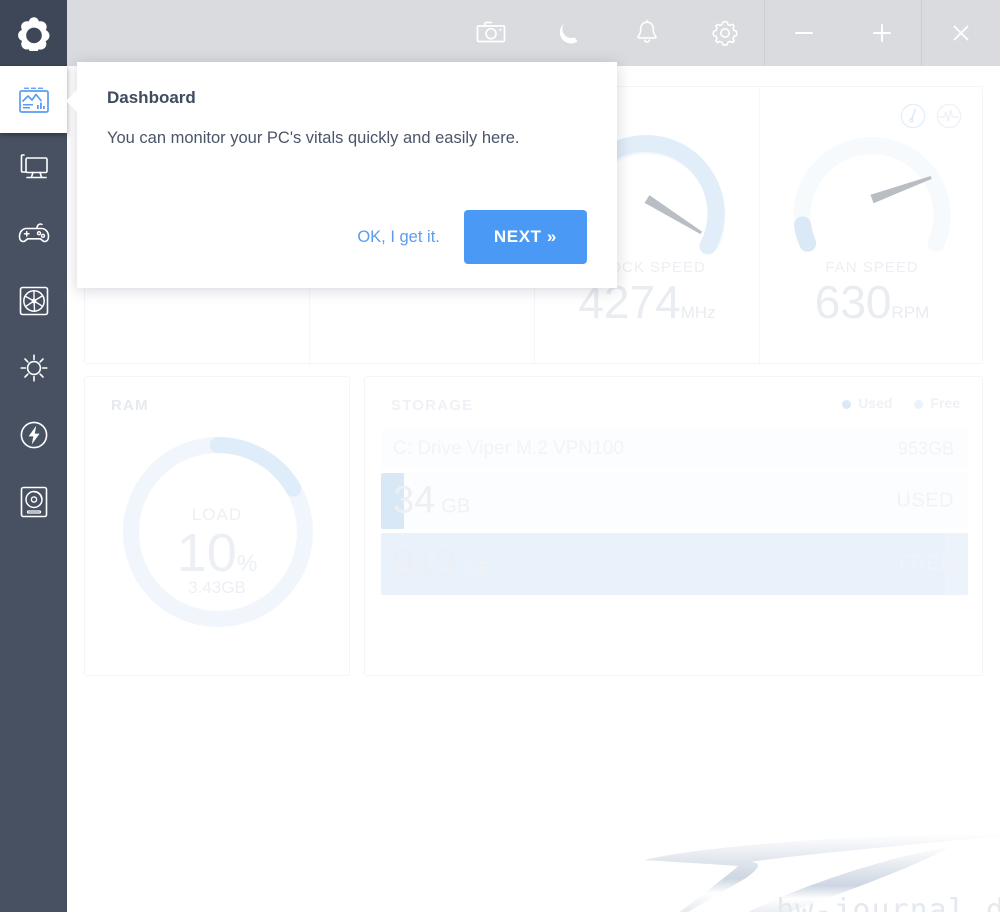  I want to click on lightning-bolt-icon, so click(33, 434).